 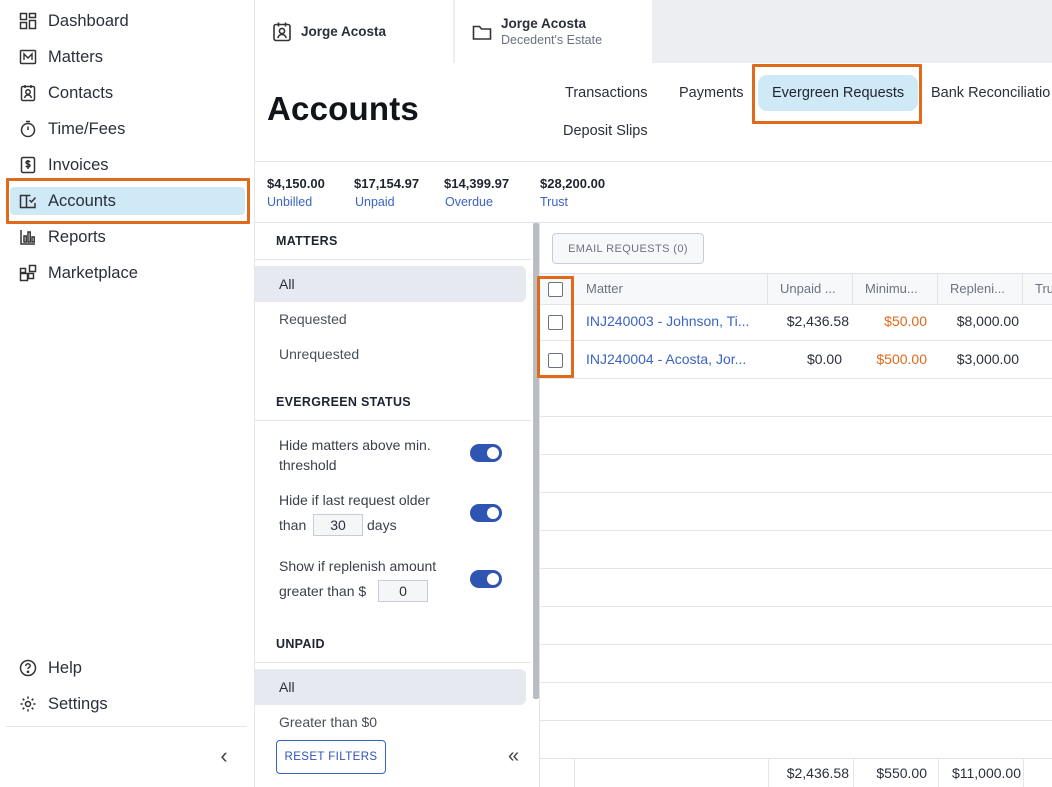 I want to click on summary-unbilled-link: Unbilled, so click(x=289, y=202).